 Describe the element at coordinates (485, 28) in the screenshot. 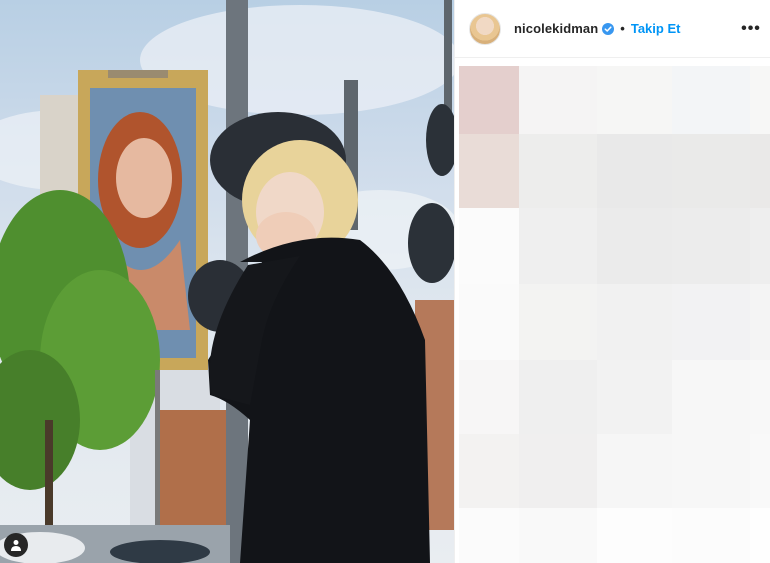

I see `avatar` at that location.